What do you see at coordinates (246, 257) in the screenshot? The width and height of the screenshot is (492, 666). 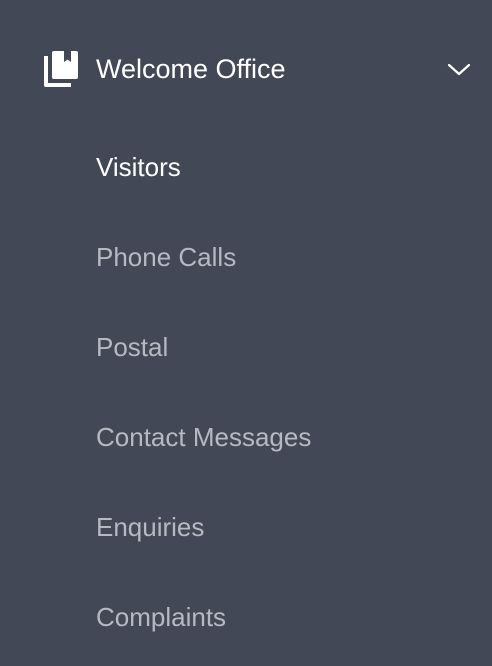 I see `sidebar-item-phone-calls: Phone Calls` at bounding box center [246, 257].